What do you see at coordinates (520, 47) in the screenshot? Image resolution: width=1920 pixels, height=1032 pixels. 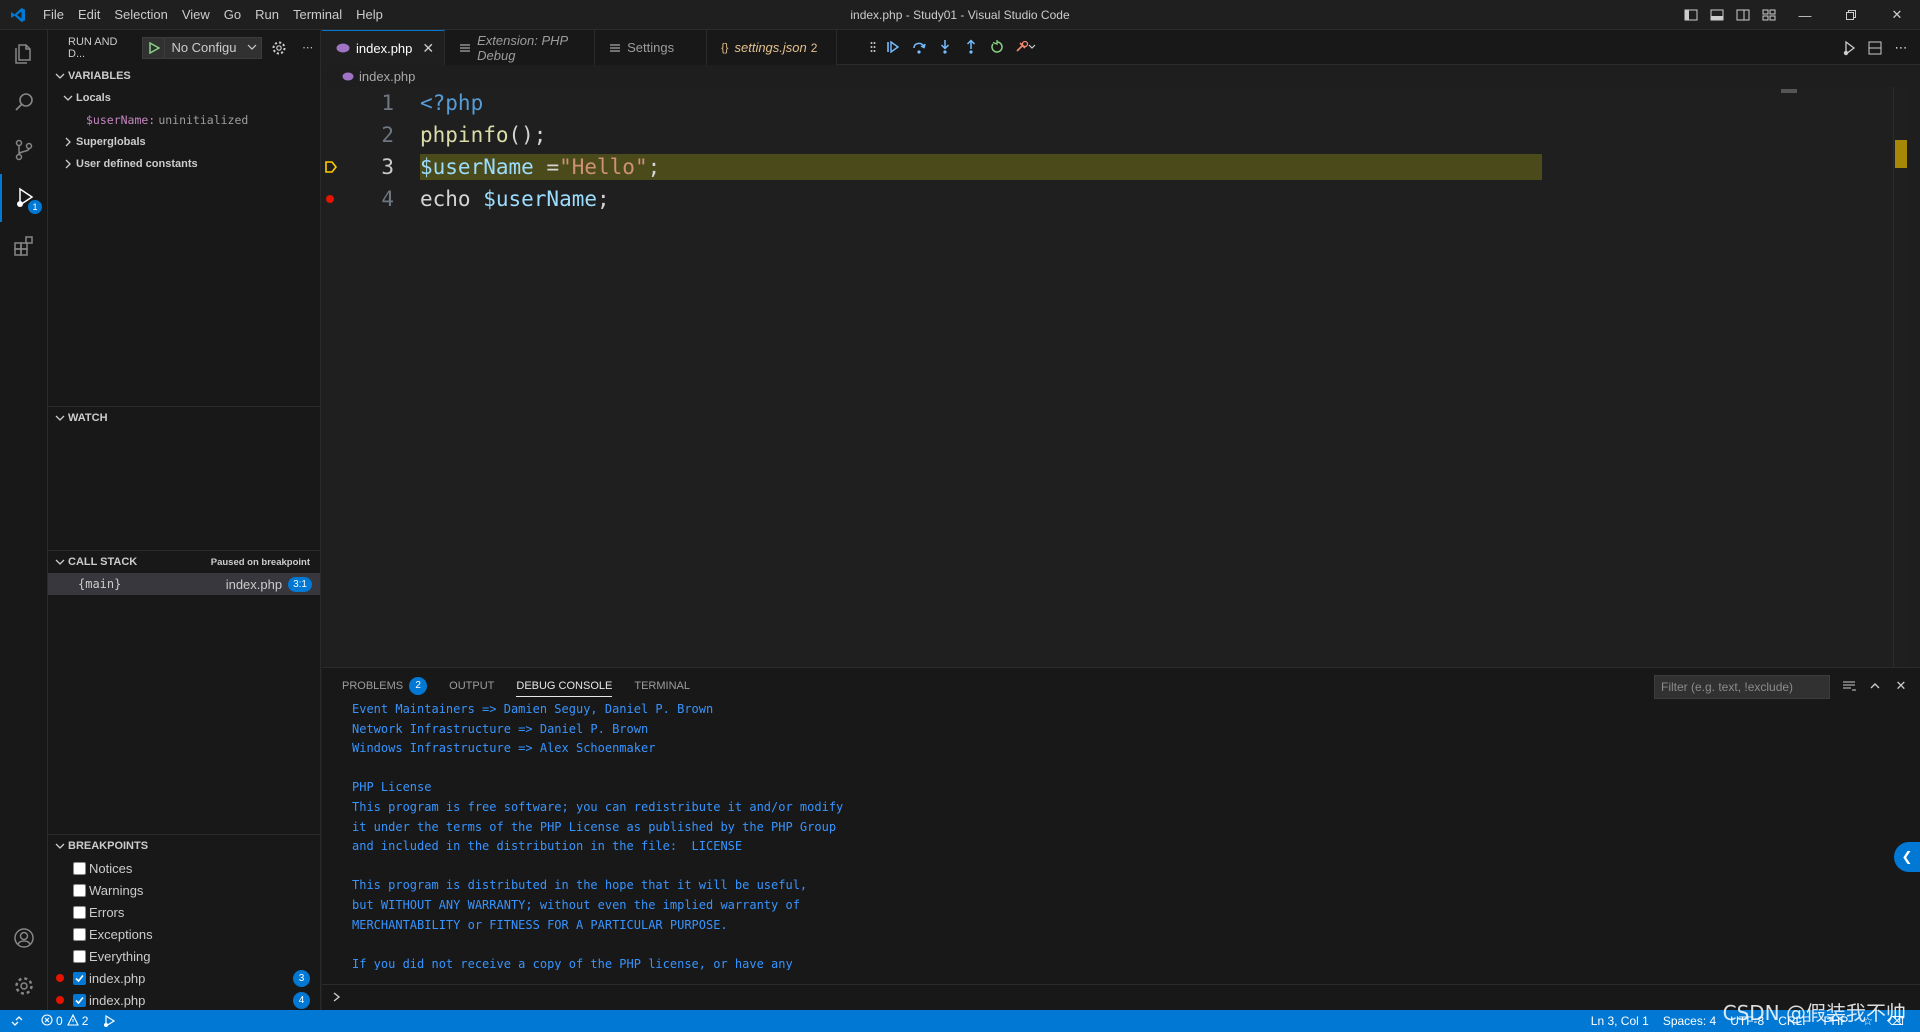 I see `tab-extension-php-debug: Extension: PHP Debug` at bounding box center [520, 47].